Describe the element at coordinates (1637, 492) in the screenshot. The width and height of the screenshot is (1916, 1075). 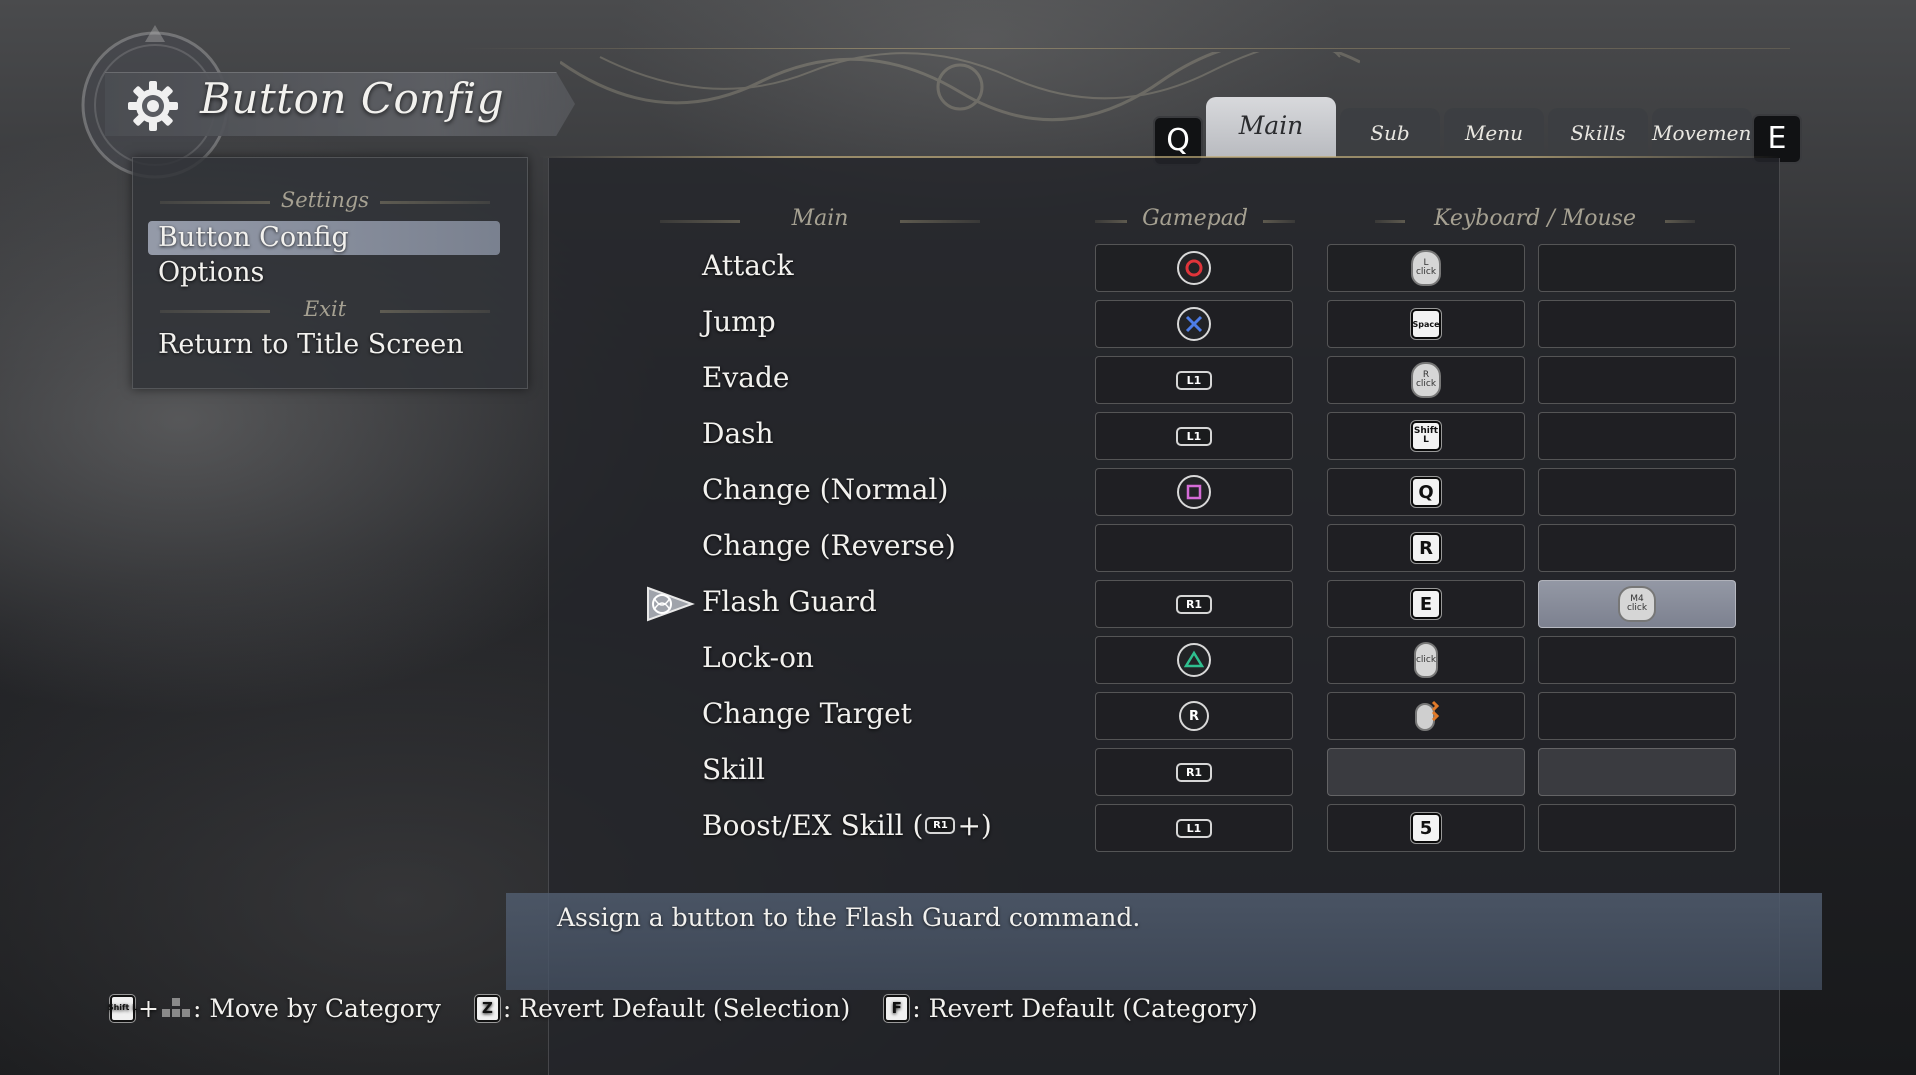
I see `keyboard-alt-cell-change-normal` at that location.